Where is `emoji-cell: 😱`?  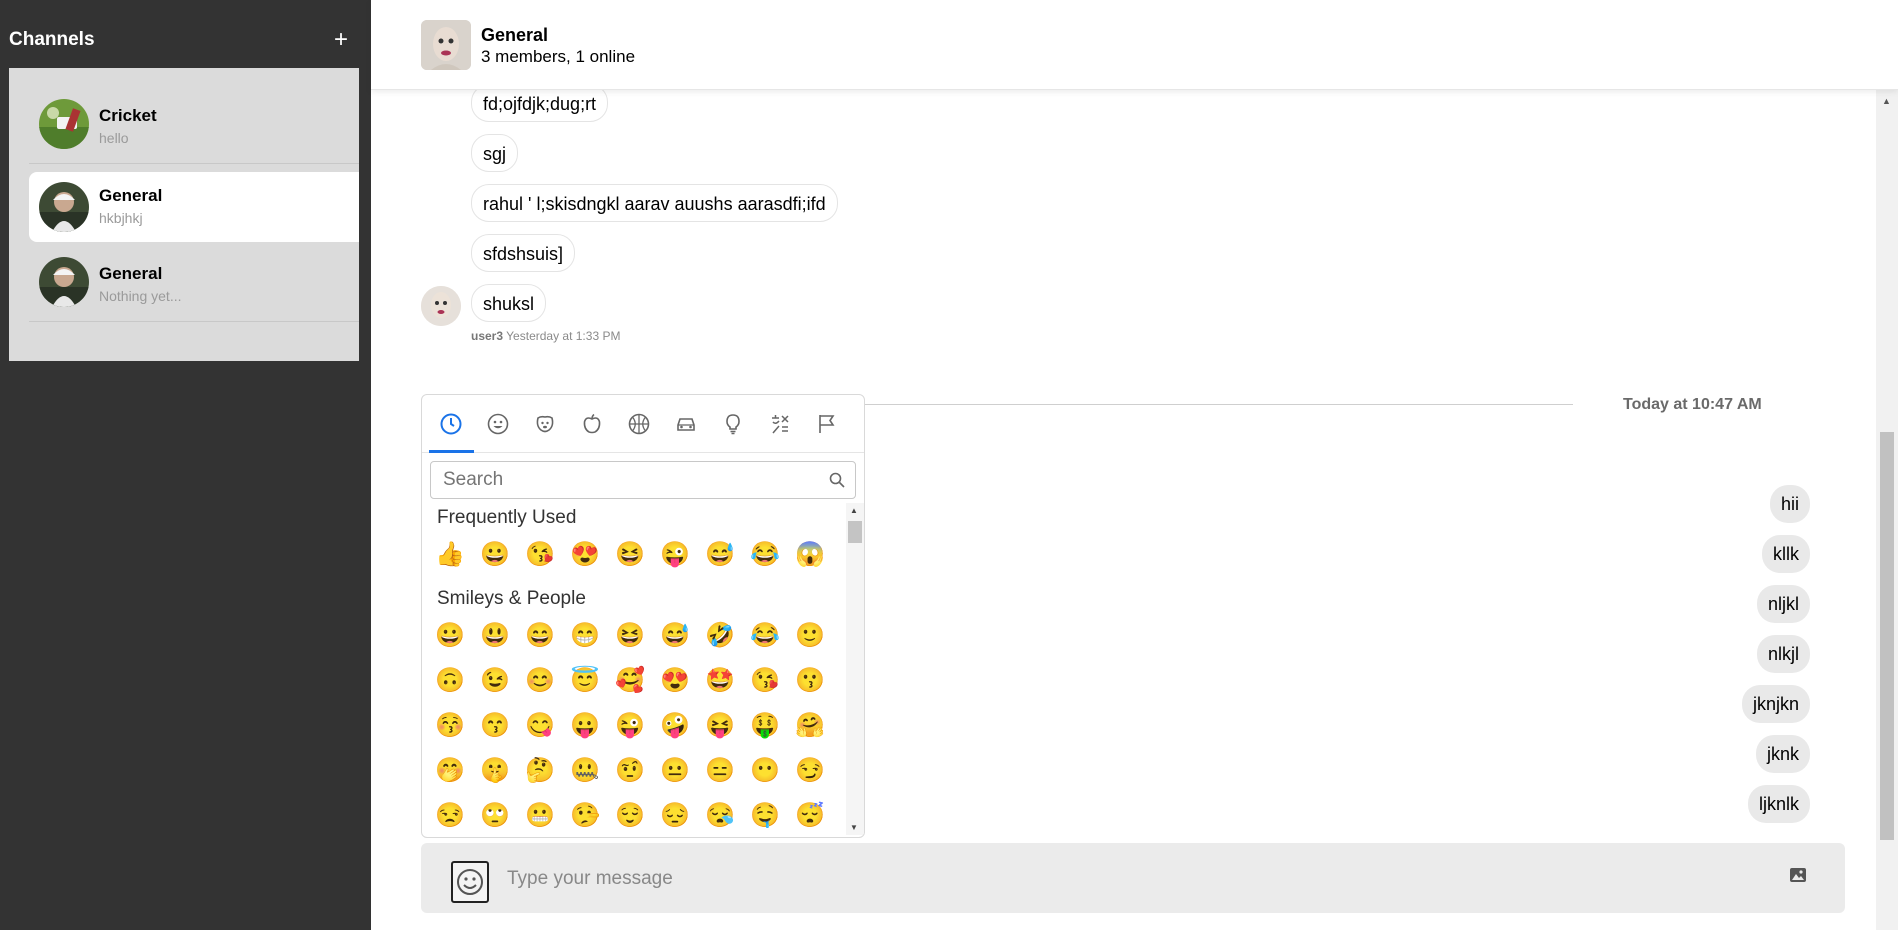
emoji-cell: 😱 is located at coordinates (810, 554).